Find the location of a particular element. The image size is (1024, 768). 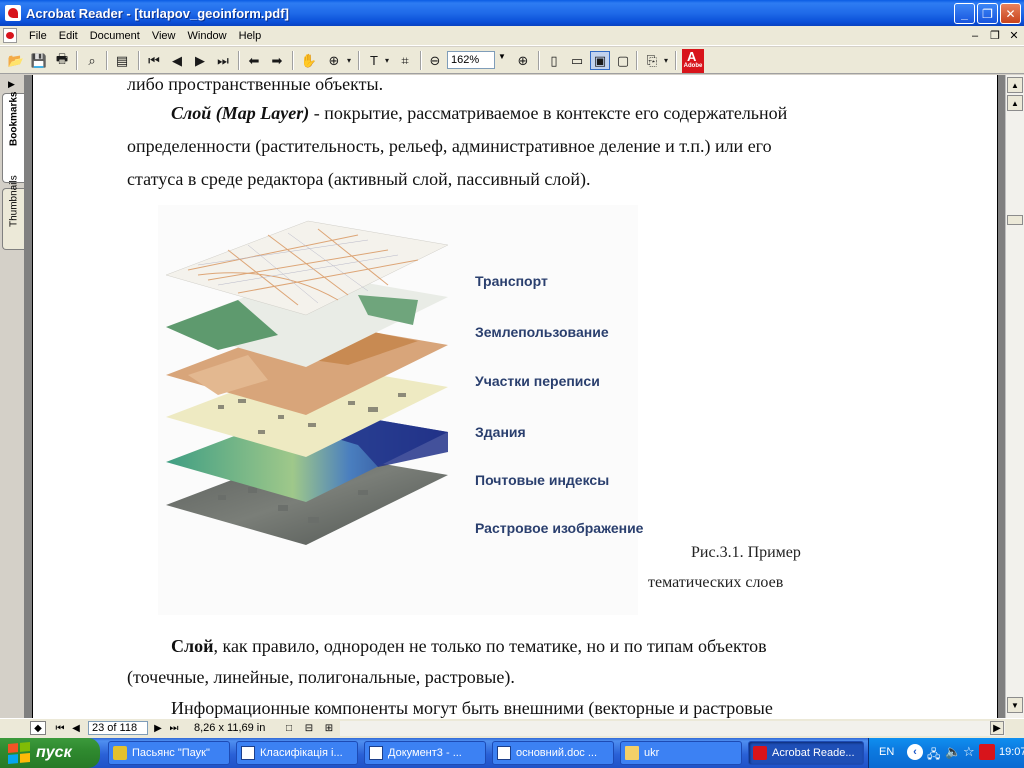

tab-bookmarks: Bookmarks is located at coordinates (13, 137).